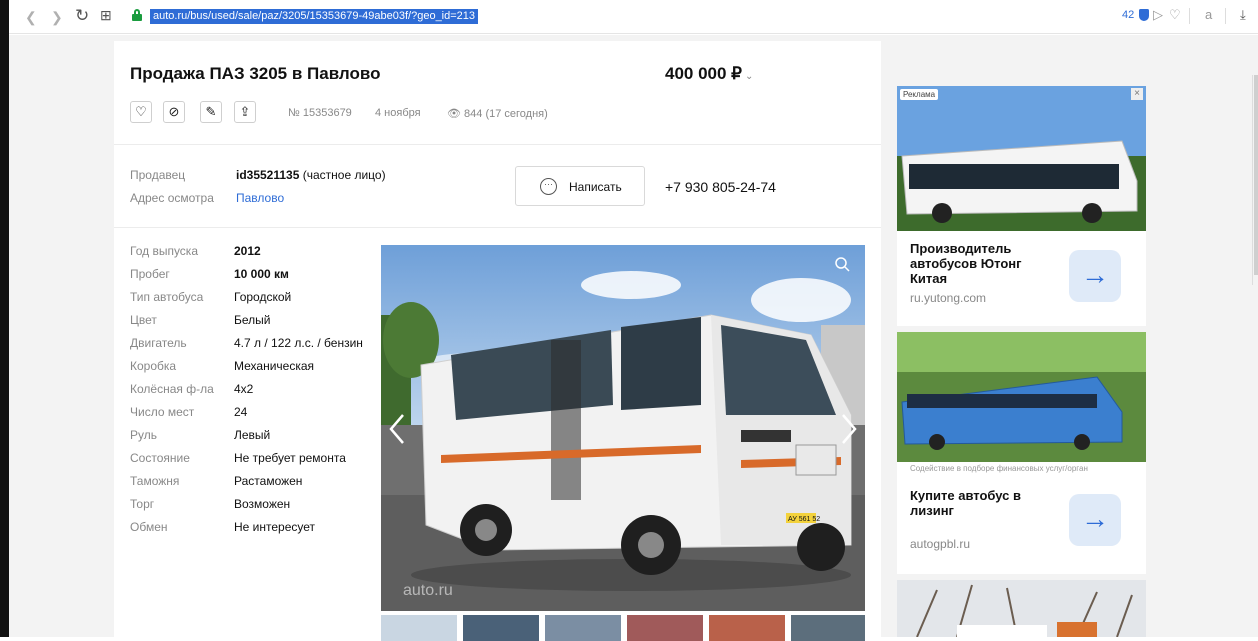 This screenshot has height=641, width=1258. I want to click on address-label: Адрес осмотра, so click(172, 198).